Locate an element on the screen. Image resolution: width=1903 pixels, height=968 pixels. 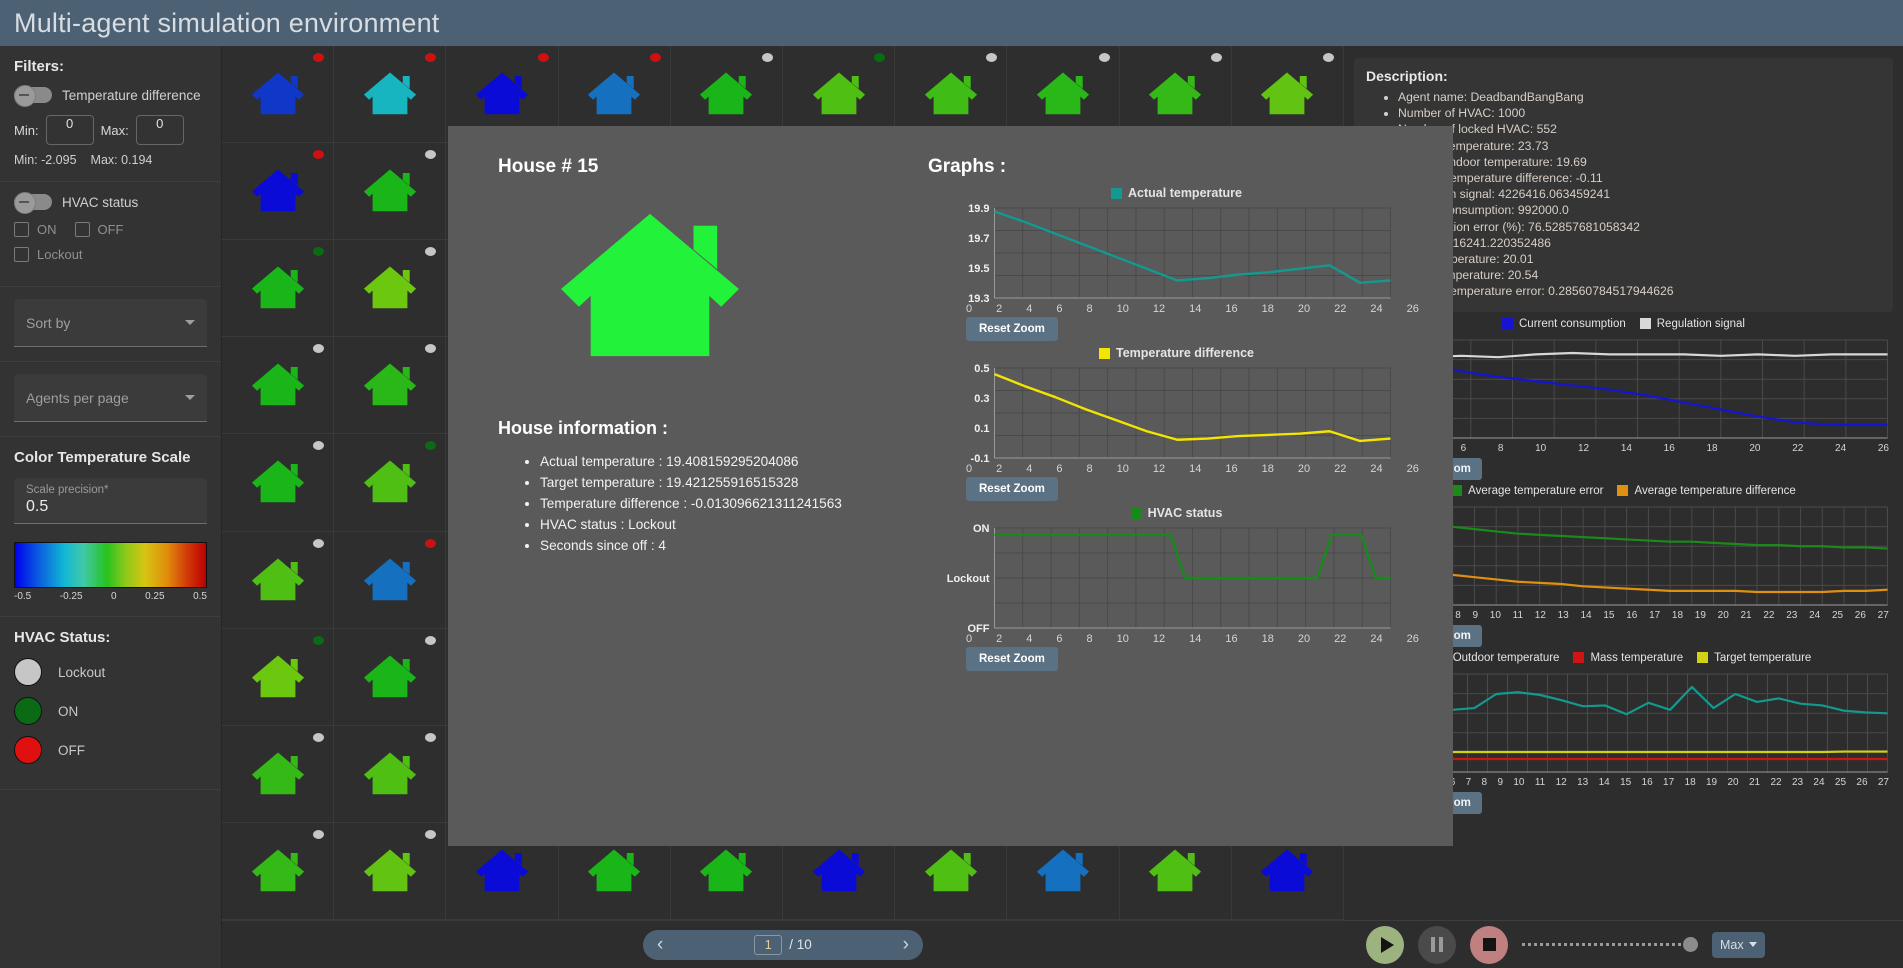
max-input: 0 is located at coordinates (159, 130).